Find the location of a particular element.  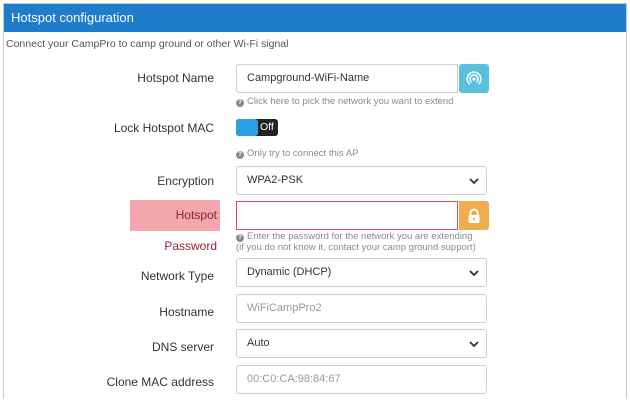

lock-mac-toggle: Off is located at coordinates (257, 127).